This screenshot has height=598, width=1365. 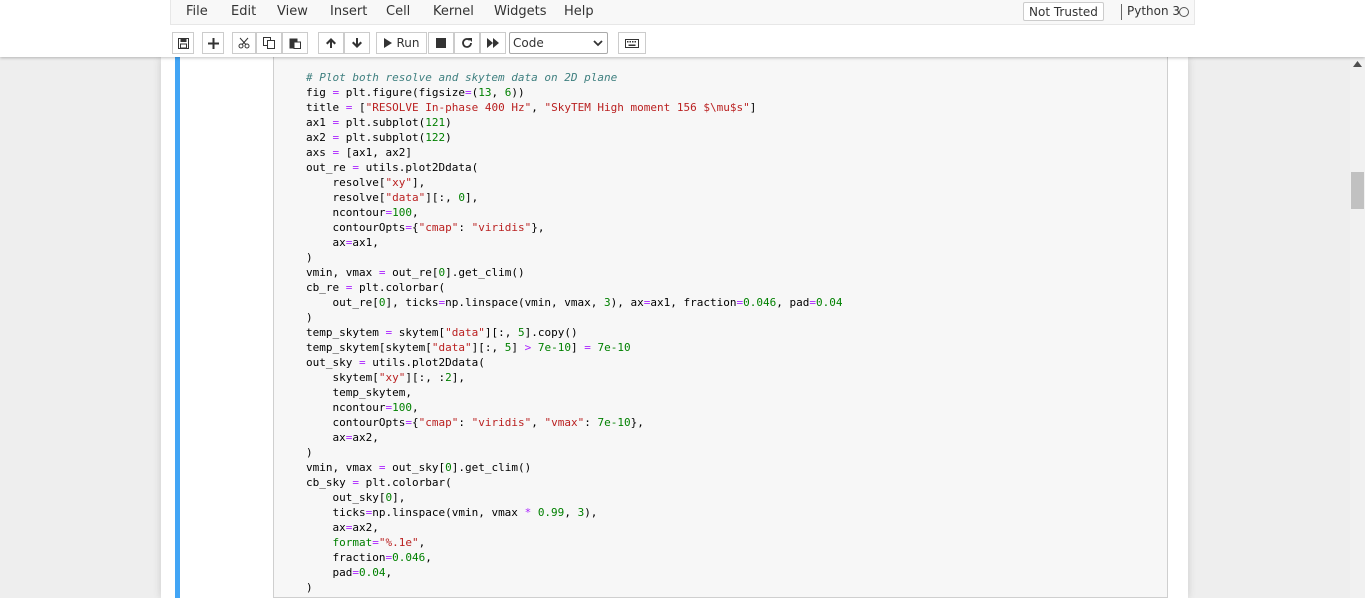 What do you see at coordinates (441, 43) in the screenshot?
I see `interrupt-button` at bounding box center [441, 43].